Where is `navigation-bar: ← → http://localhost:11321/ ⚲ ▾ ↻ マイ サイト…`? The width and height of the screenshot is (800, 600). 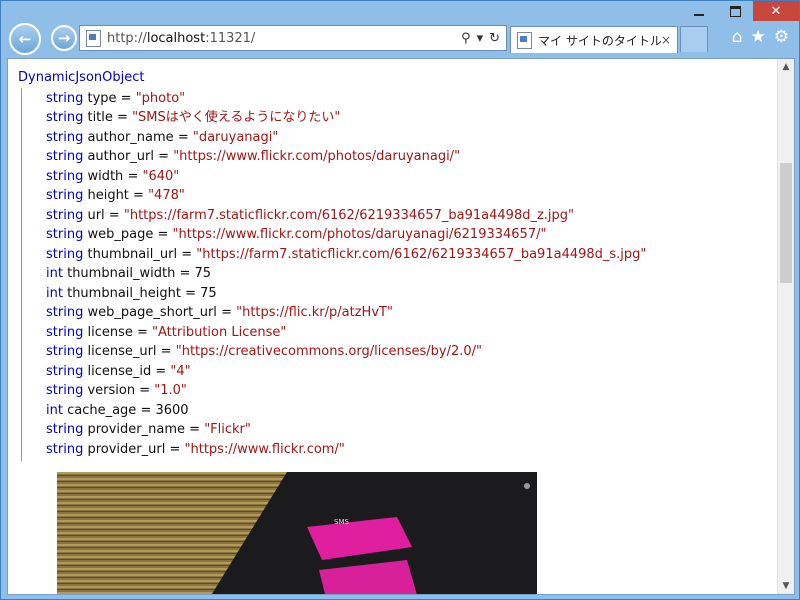 navigation-bar: ← → http://localhost:11321/ ⚲ ▾ ↻ マイ サイト… is located at coordinates (400, 40).